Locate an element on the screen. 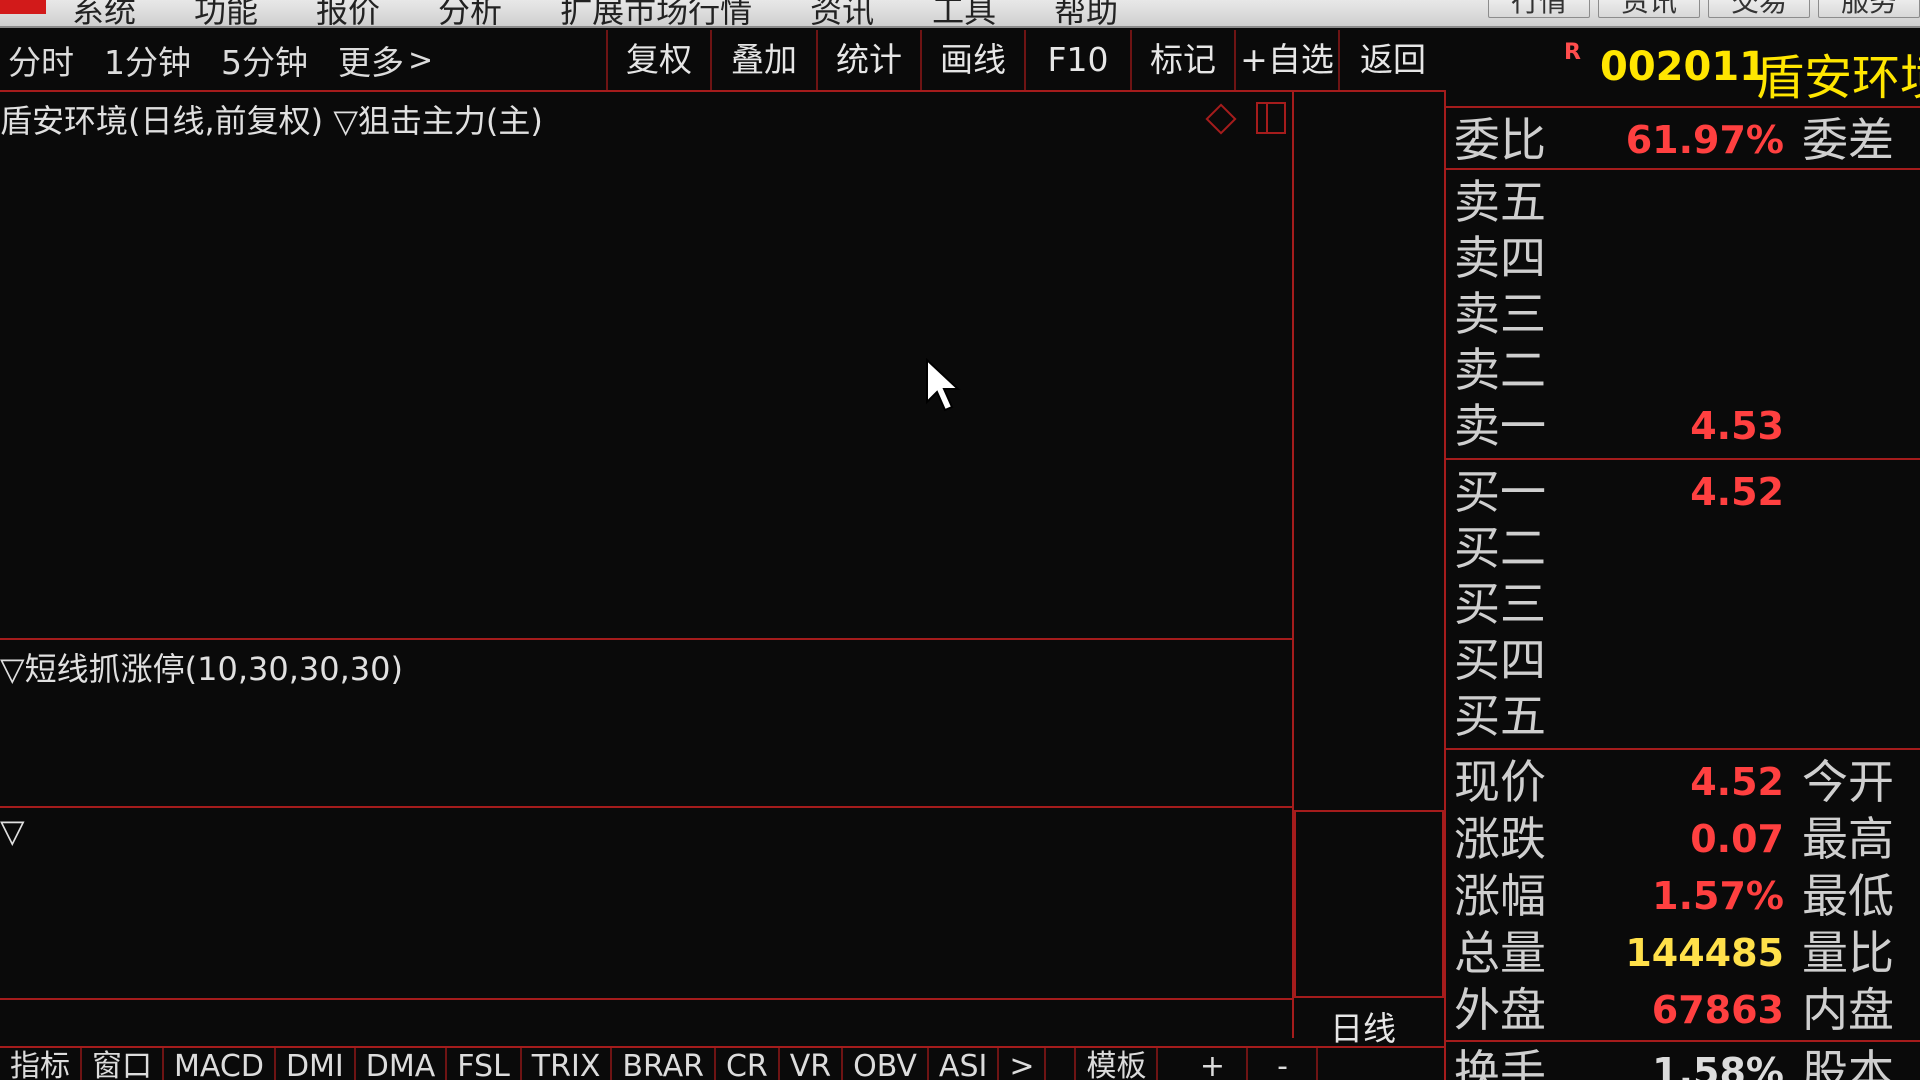 The image size is (1920, 1080). change-pct-value: 1.57% is located at coordinates (1718, 896).